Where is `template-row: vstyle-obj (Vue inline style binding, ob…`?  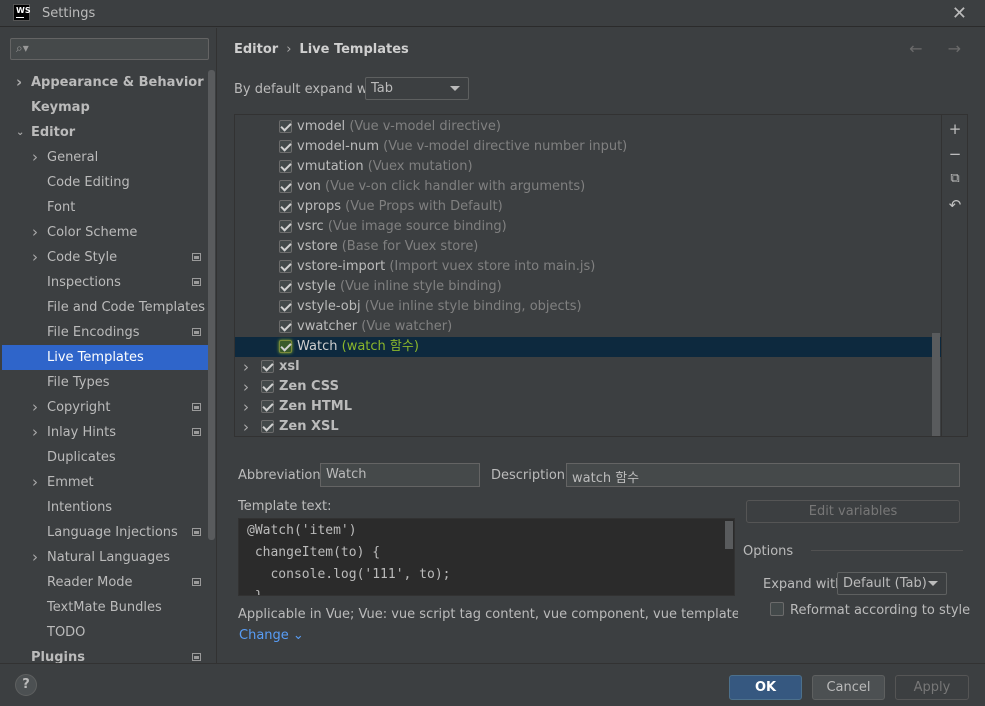
template-row: vstyle-obj (Vue inline style binding, ob… is located at coordinates (588, 307).